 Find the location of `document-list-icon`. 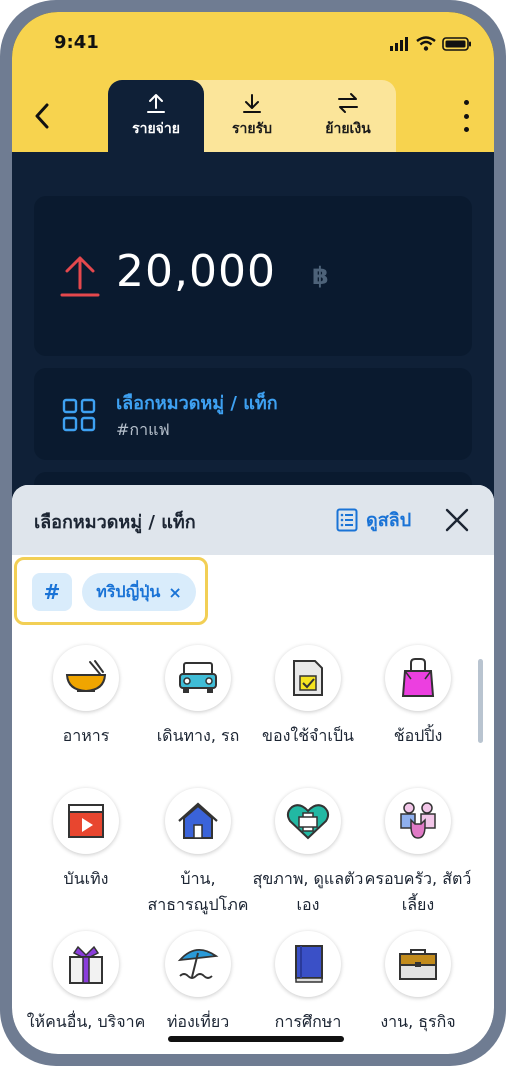

document-list-icon is located at coordinates (347, 519).